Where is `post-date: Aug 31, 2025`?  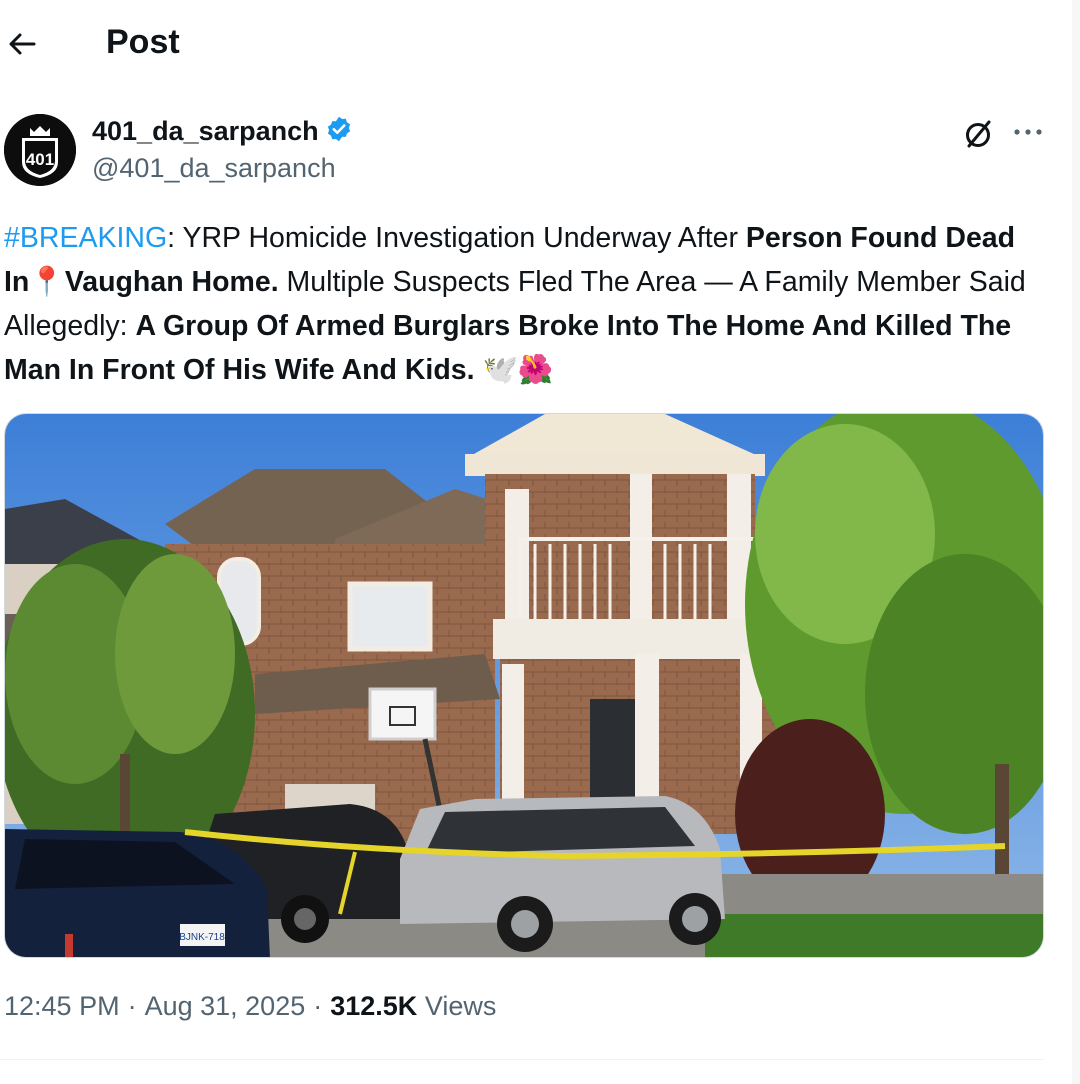 post-date: Aug 31, 2025 is located at coordinates (225, 1006).